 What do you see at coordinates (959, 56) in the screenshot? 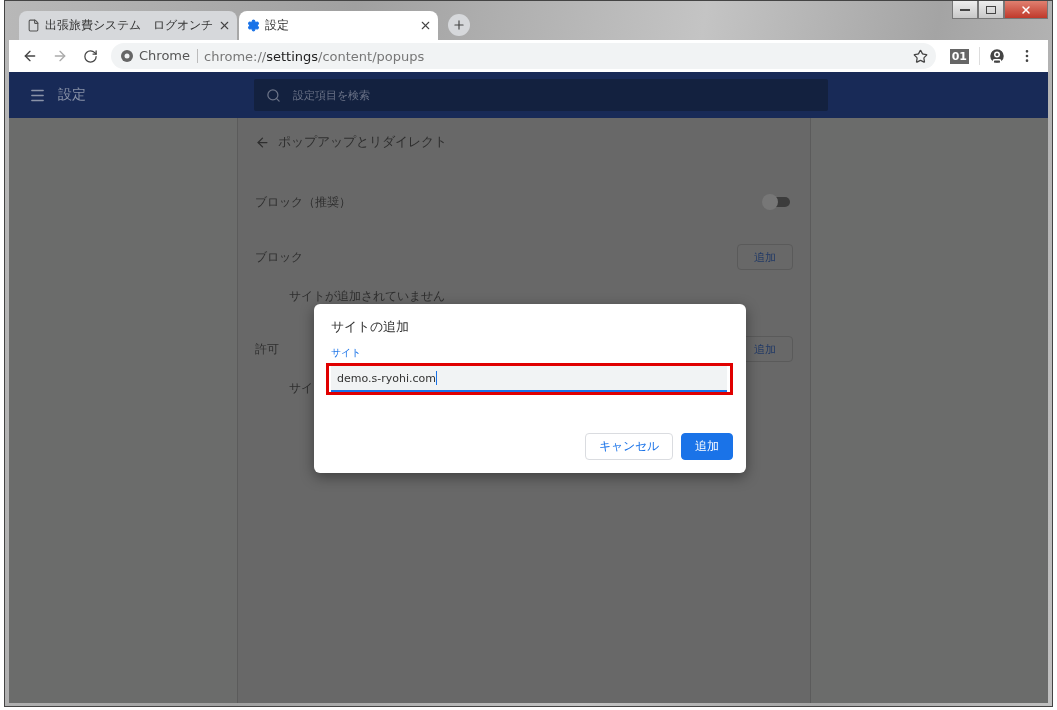
I see `extension-badge: 01` at bounding box center [959, 56].